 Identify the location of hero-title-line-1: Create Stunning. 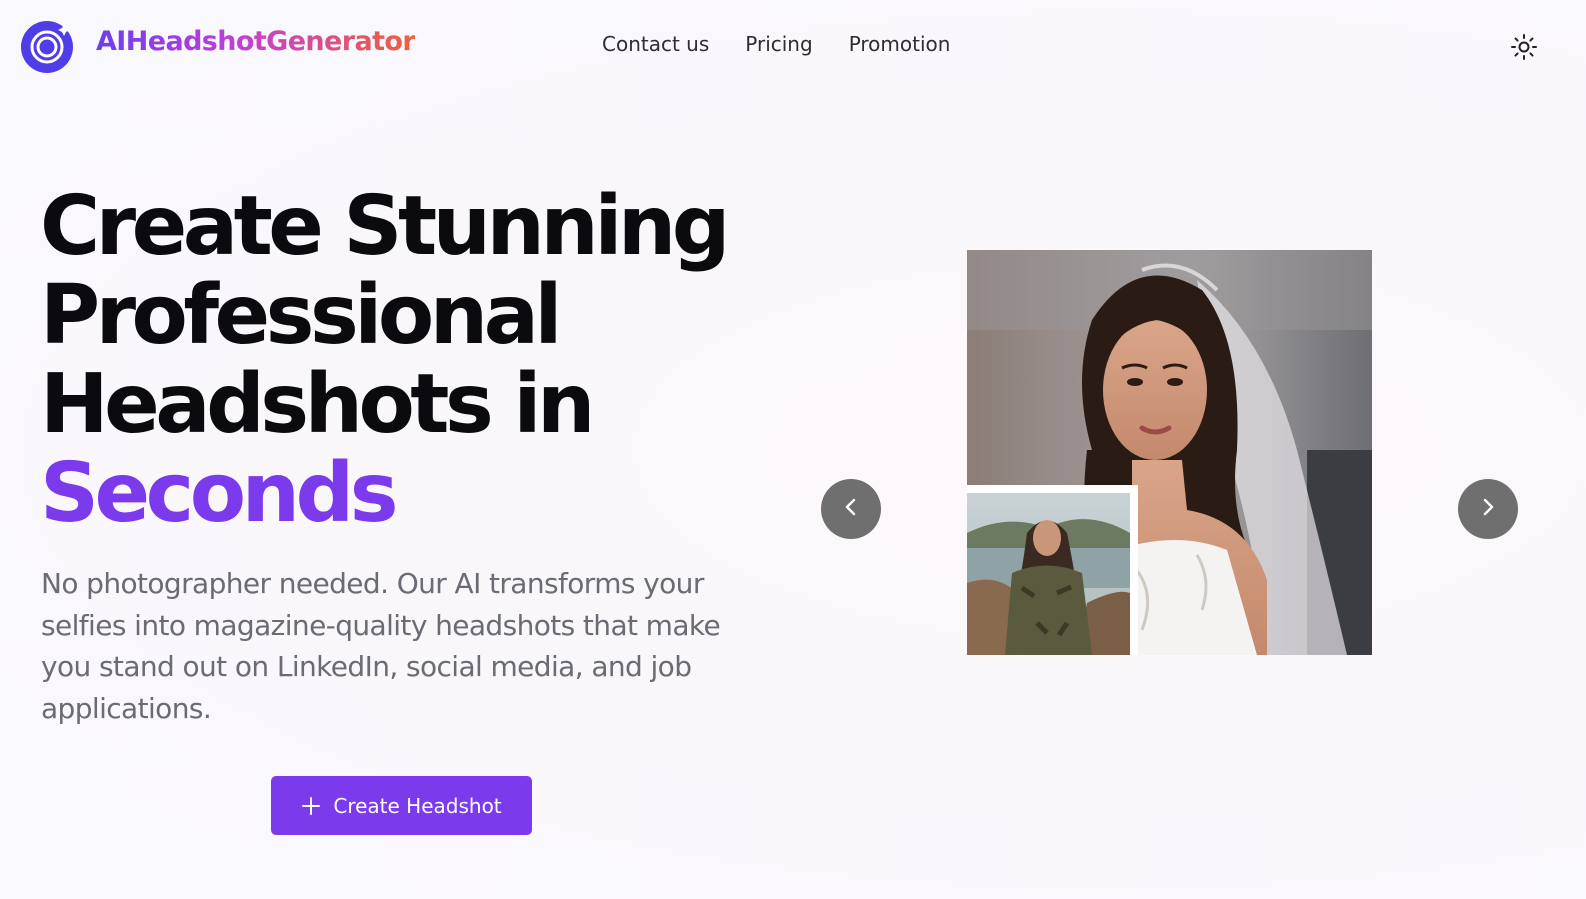
(385, 226).